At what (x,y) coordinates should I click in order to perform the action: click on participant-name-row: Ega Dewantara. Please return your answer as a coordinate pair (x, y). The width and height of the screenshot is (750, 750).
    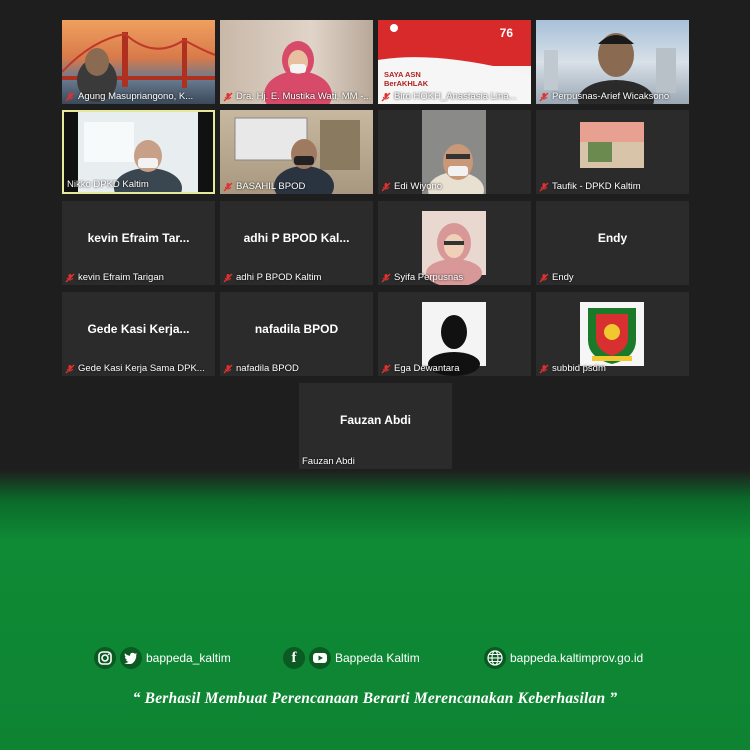
    Looking at the image, I should click on (454, 368).